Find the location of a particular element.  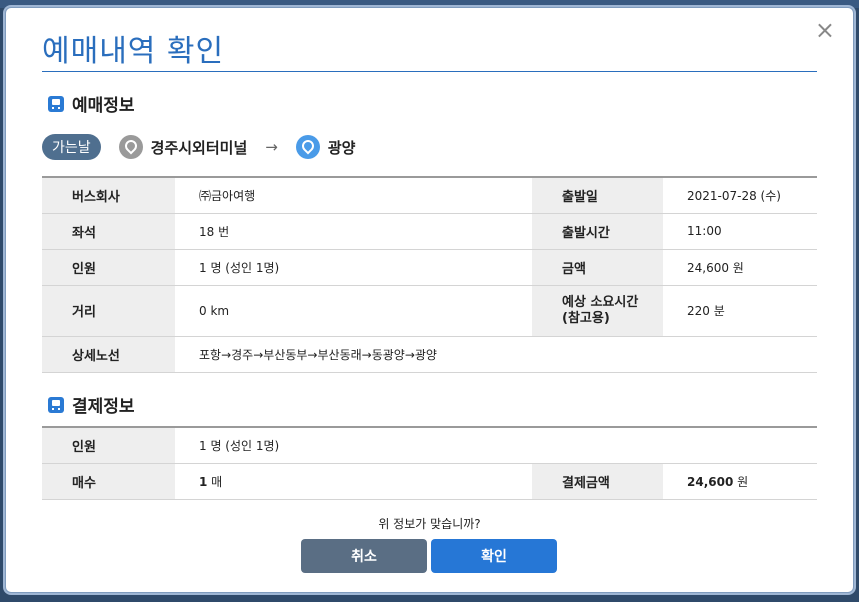

fare-value: 24,600 원 is located at coordinates (715, 267).